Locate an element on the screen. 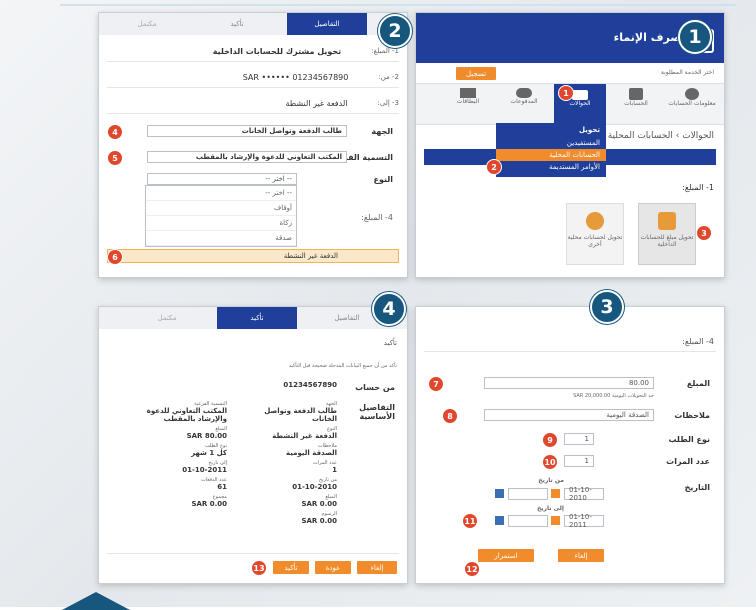 This screenshot has width=756, height=610. tile-accounts-info: معلومات الحسابات is located at coordinates (692, 97).